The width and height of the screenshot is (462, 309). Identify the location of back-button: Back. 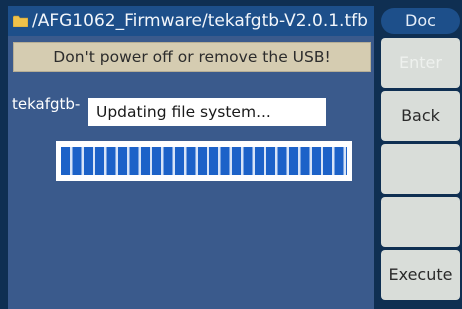
(420, 116).